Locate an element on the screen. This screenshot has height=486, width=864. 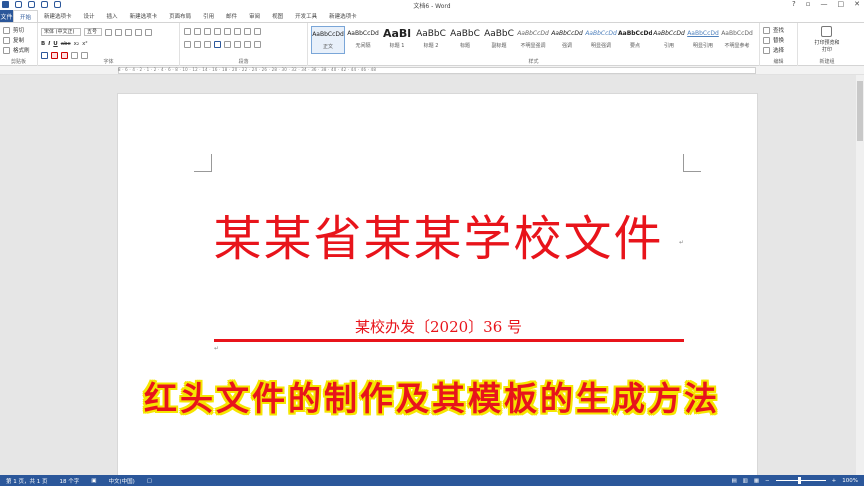
style-strong: AaBbCcDd 要点 is located at coordinates (635, 40).